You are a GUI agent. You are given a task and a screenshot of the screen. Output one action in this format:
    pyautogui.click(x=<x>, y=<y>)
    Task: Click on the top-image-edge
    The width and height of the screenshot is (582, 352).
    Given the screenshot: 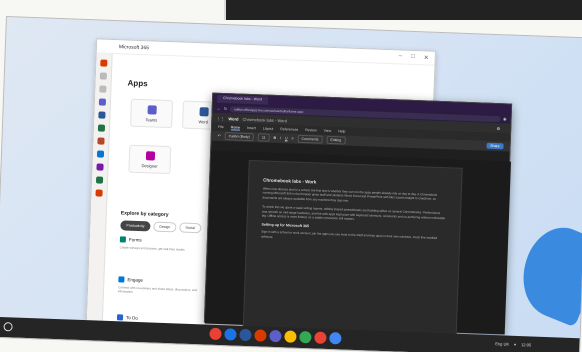 What is the action you would take?
    pyautogui.click(x=403, y=10)
    